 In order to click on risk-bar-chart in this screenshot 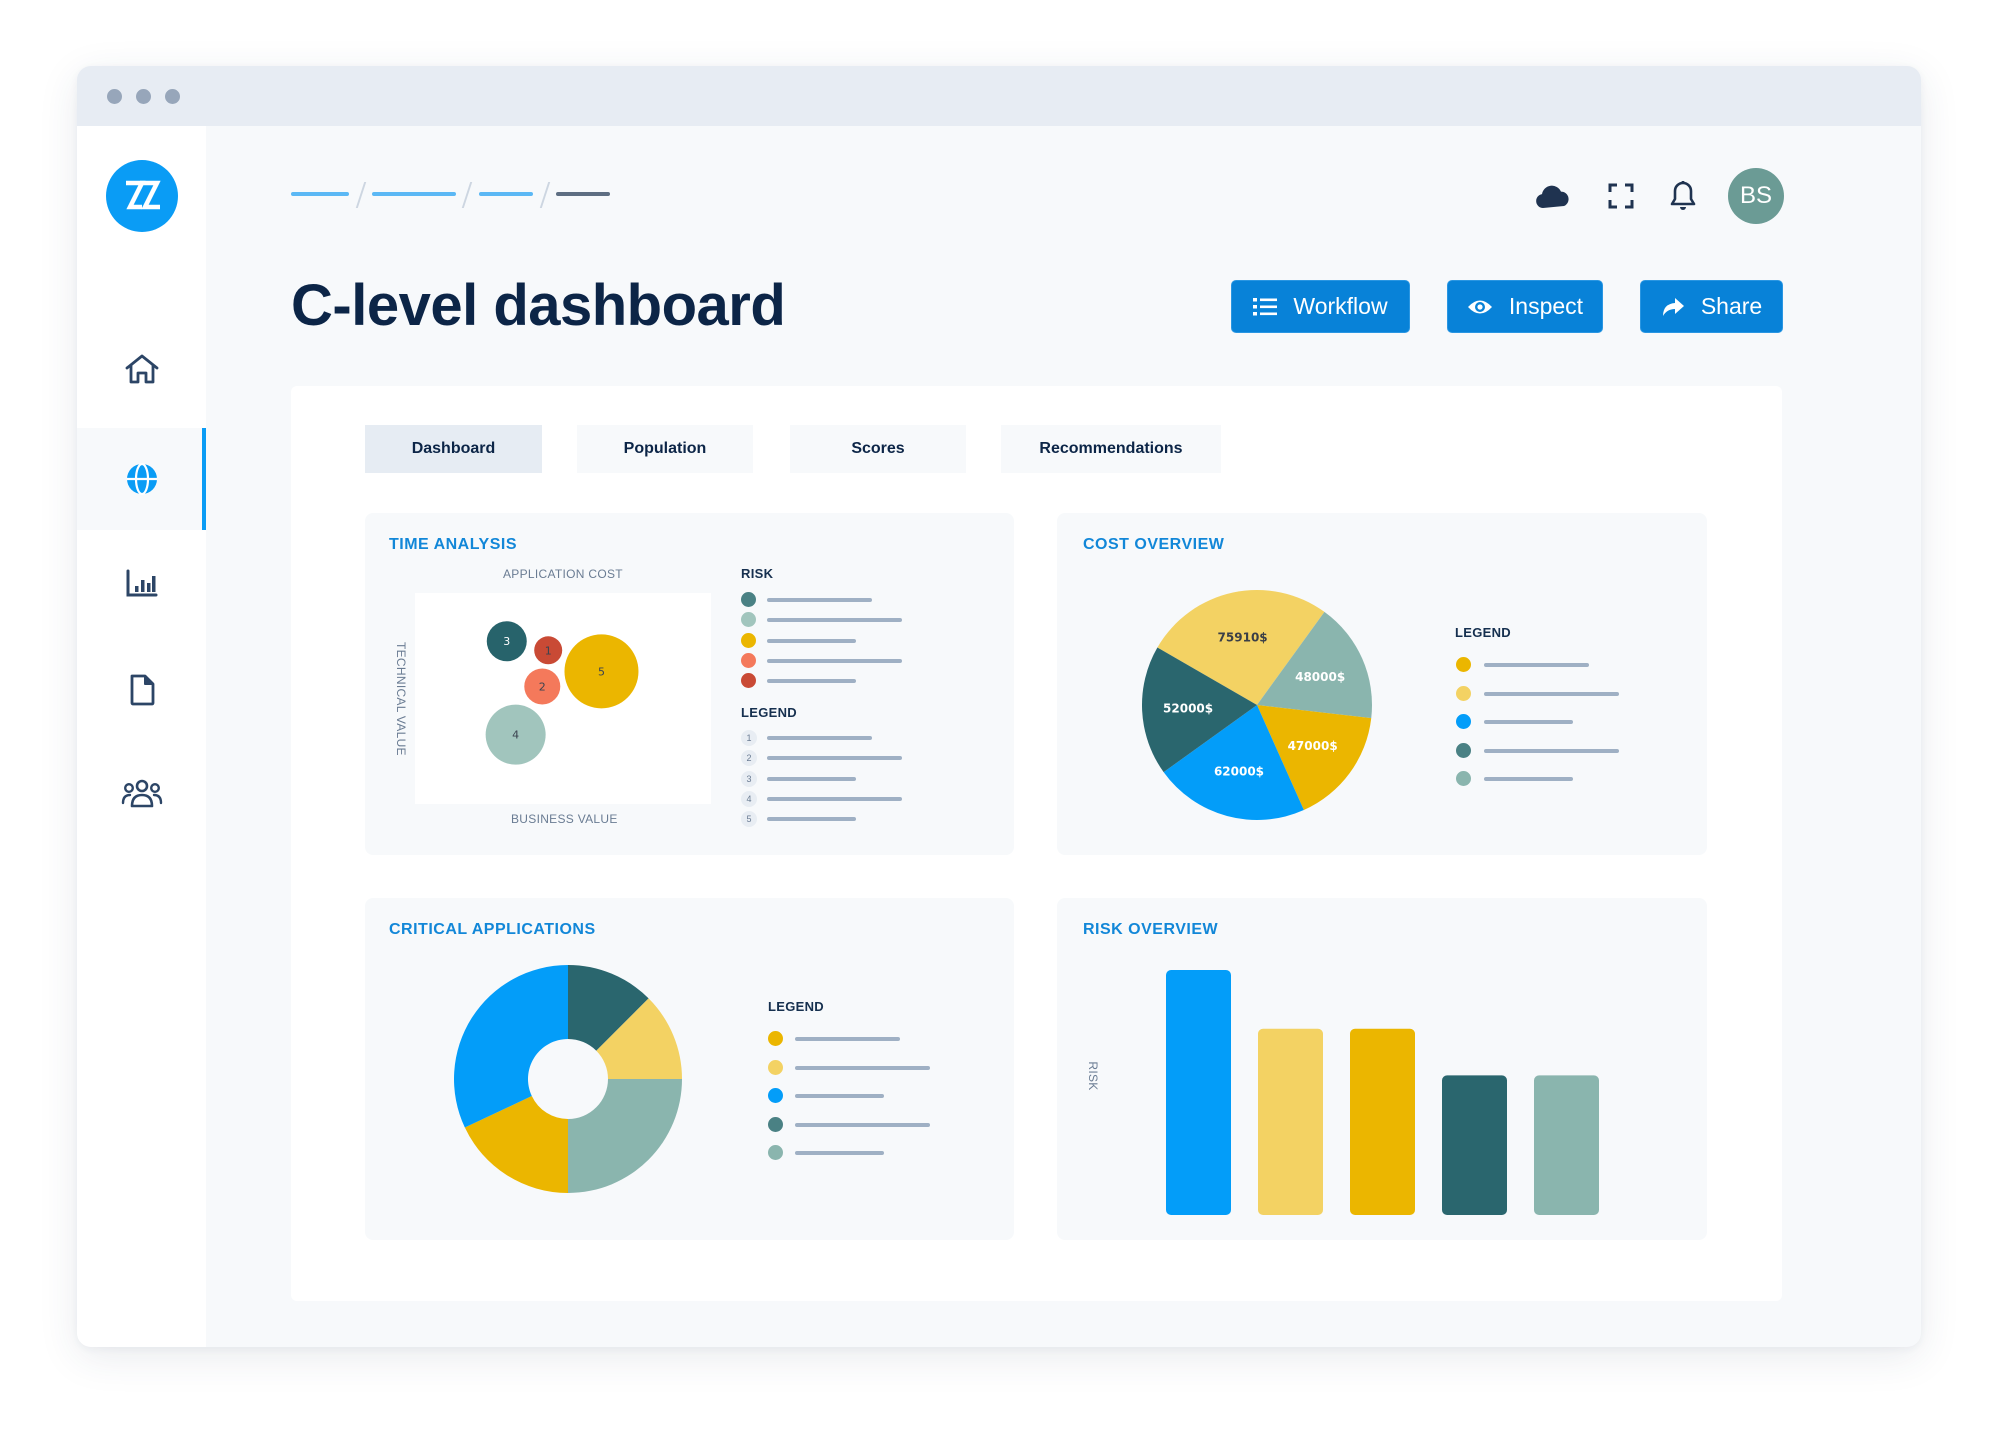, I will do `click(1382, 1092)`.